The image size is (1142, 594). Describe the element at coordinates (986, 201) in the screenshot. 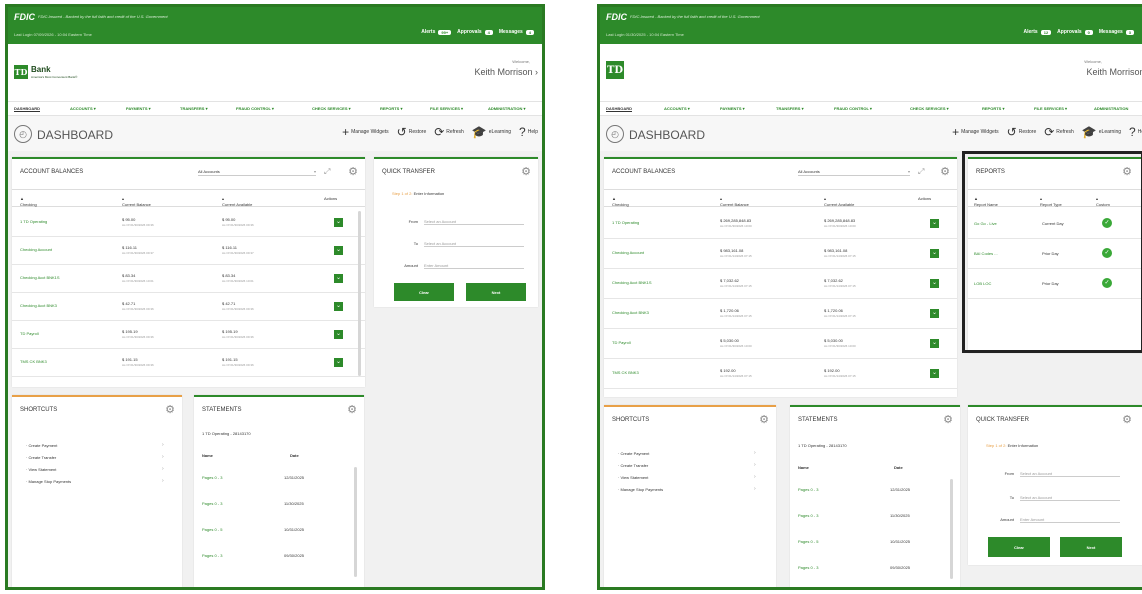

I see `col-report-name: Report Name ▲` at that location.